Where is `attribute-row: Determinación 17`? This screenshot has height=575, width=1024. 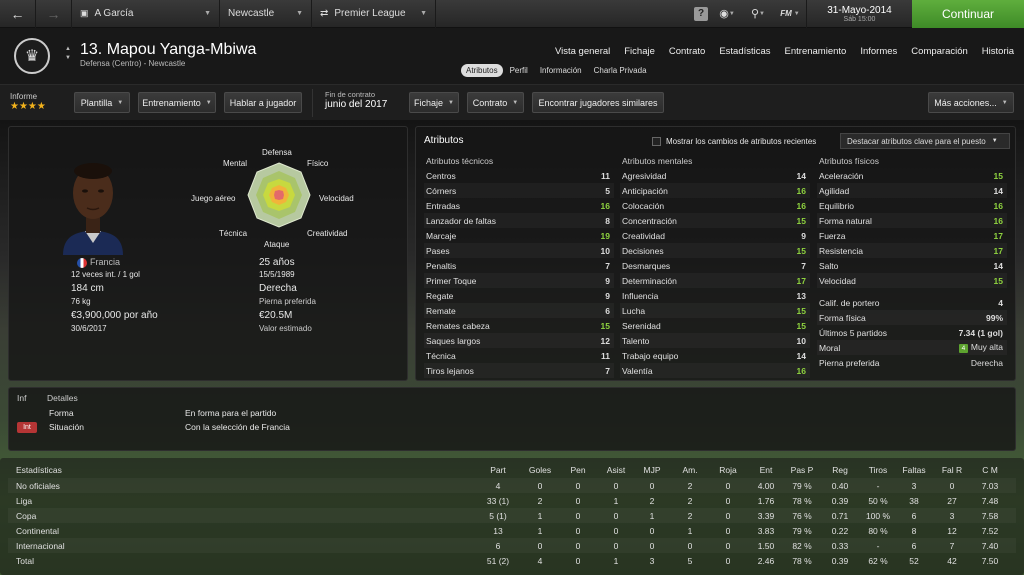
attribute-row: Determinación 17 is located at coordinates (715, 280).